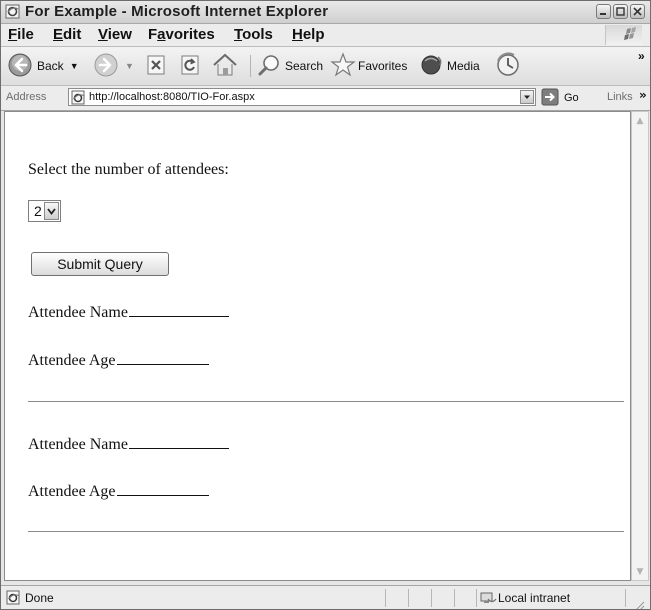 This screenshot has width=651, height=610. I want to click on attendee-count-prompt: Select the number of attendees:, so click(128, 169).